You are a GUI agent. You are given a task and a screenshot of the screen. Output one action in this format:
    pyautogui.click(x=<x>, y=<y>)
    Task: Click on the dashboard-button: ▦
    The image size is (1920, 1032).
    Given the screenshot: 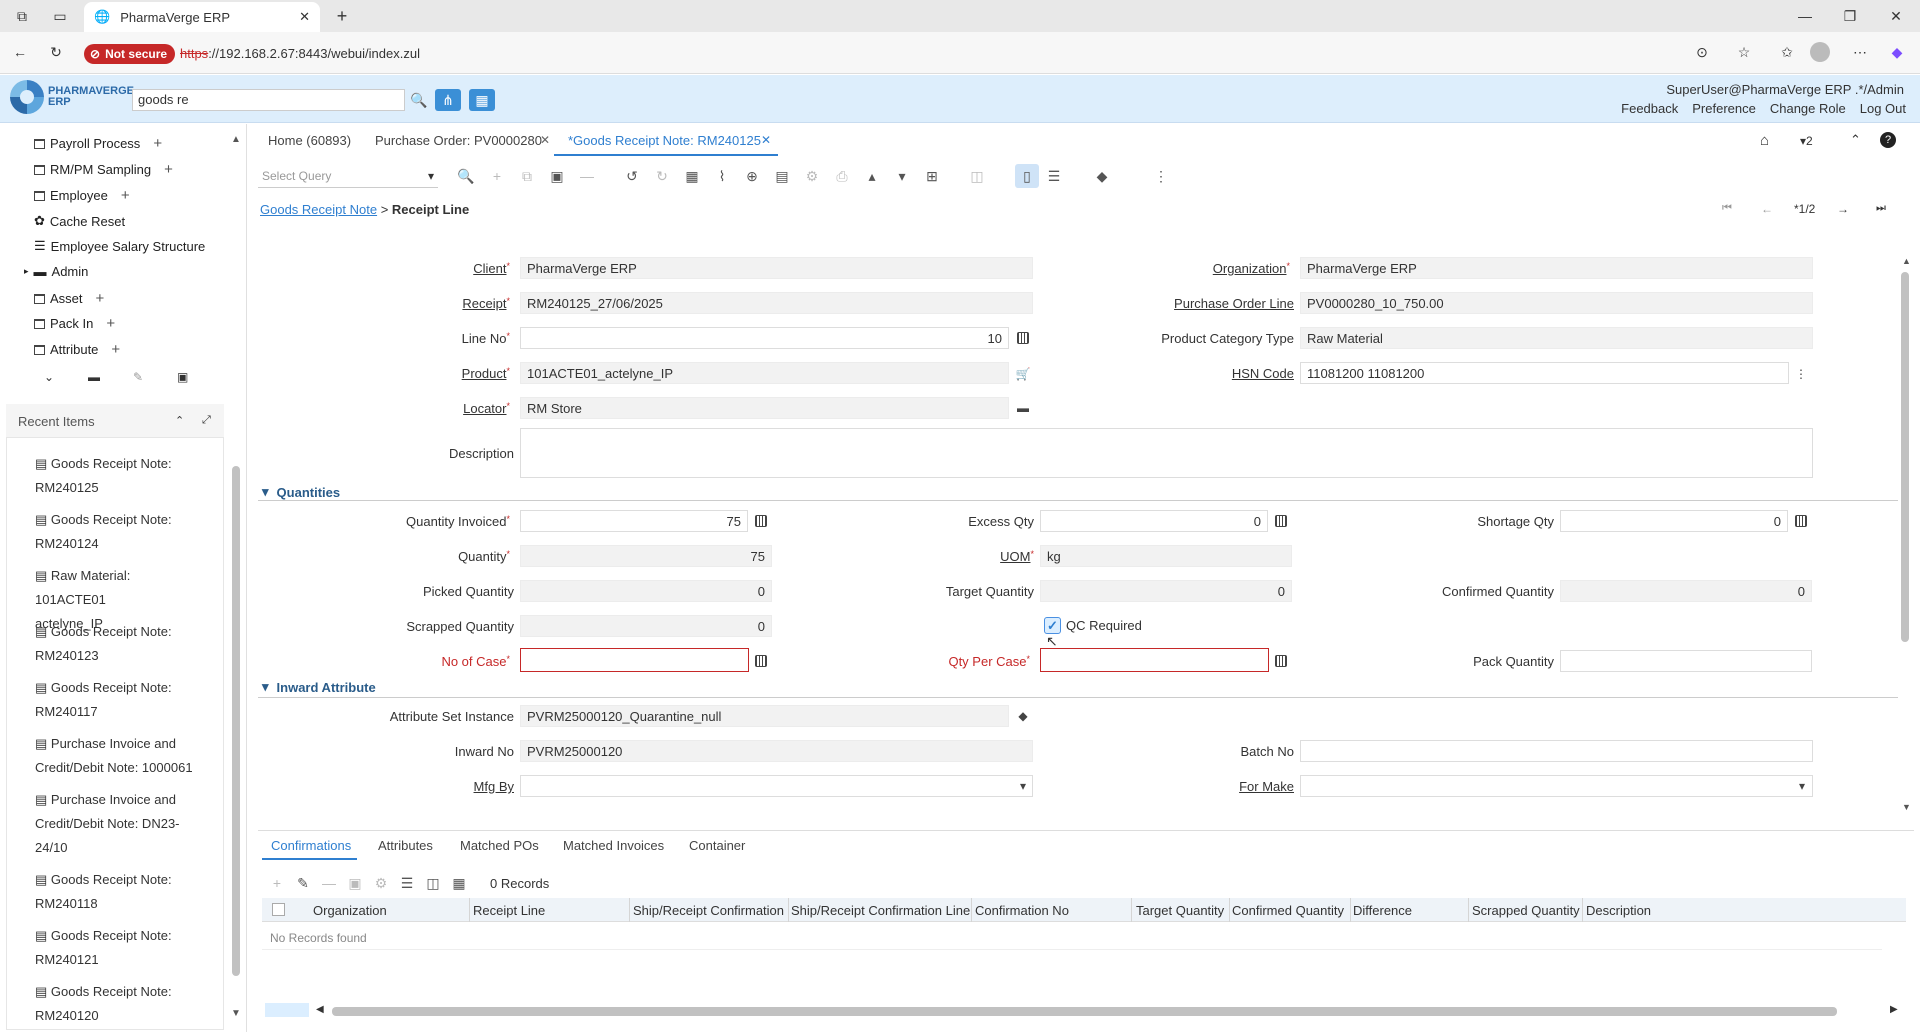 What is the action you would take?
    pyautogui.click(x=482, y=100)
    